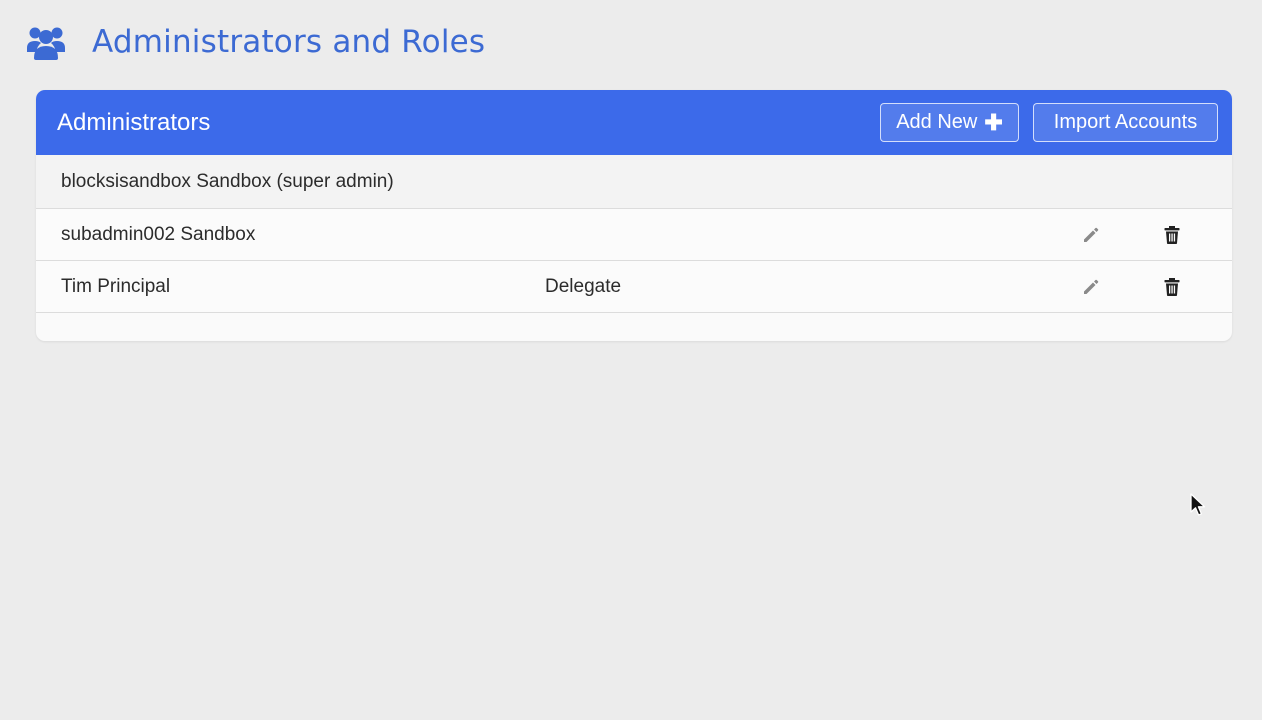 This screenshot has height=720, width=1262. I want to click on panel-title: Administrators, so click(134, 122).